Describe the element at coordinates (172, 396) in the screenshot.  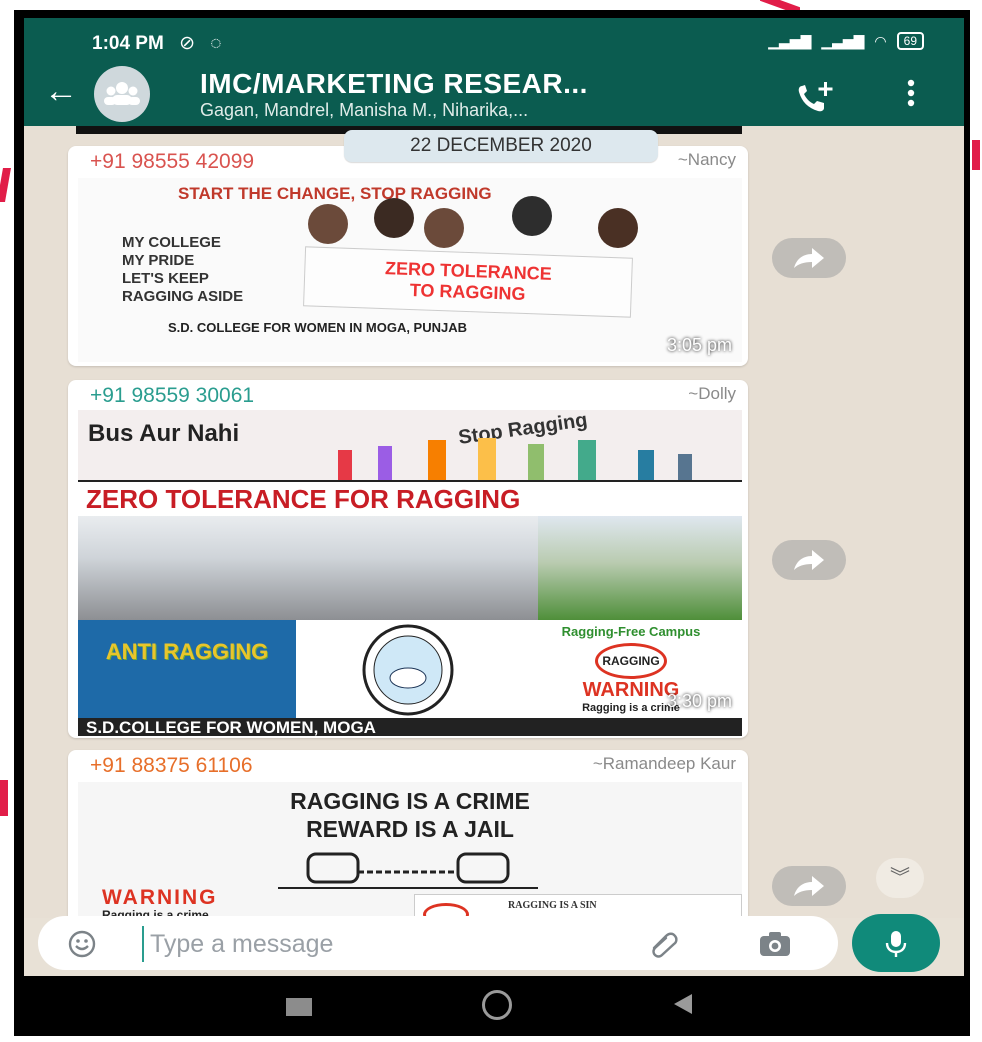
I see `sender-phone: +91 98559 30061` at that location.